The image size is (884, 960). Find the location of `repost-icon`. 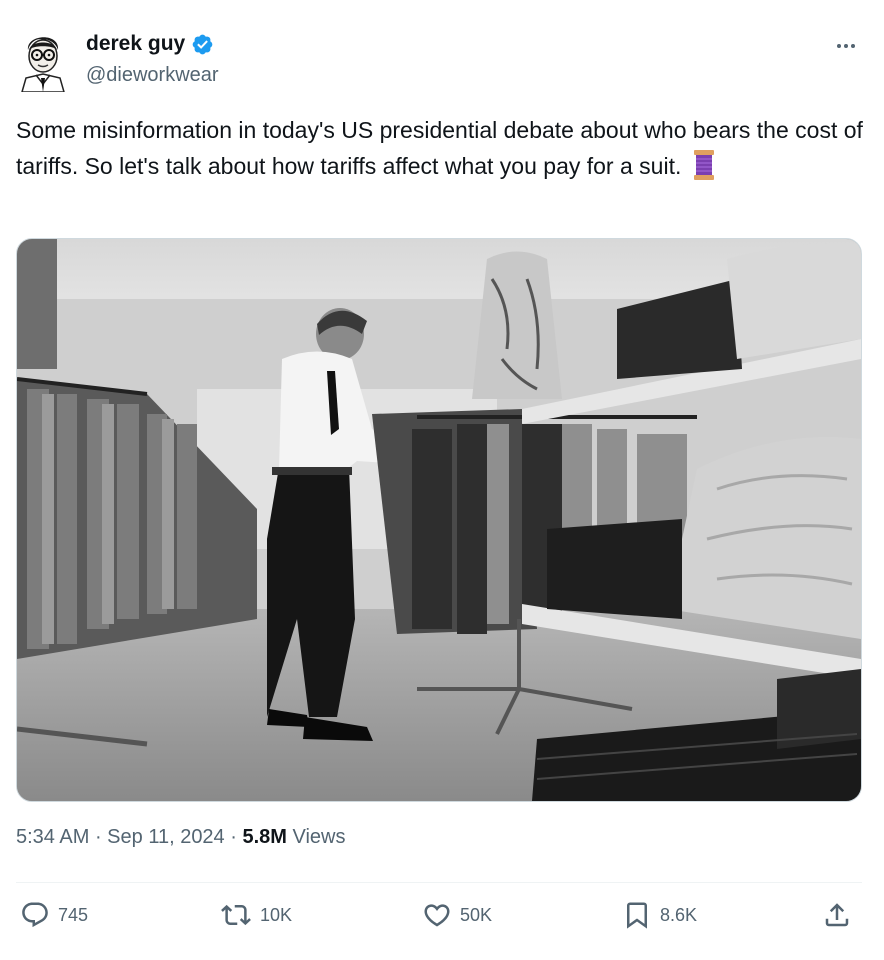

repost-icon is located at coordinates (236, 915).